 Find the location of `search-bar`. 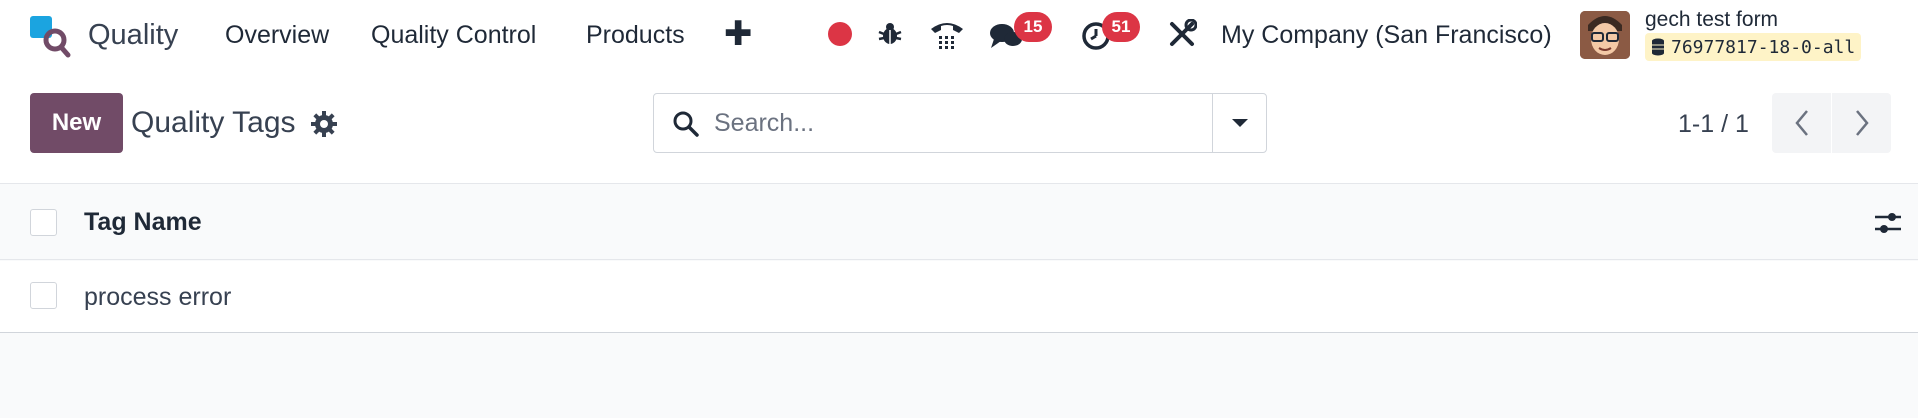

search-bar is located at coordinates (960, 123).